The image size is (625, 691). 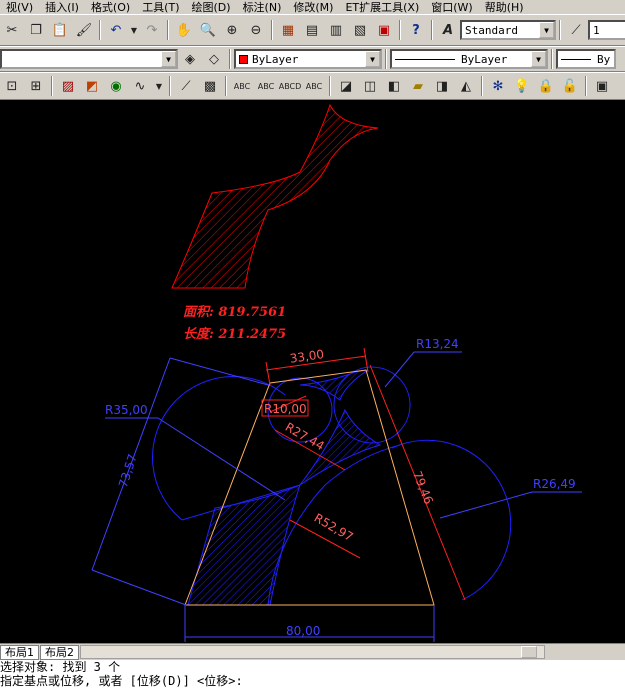 I want to click on menu-insert: 插入(I), so click(x=62, y=7).